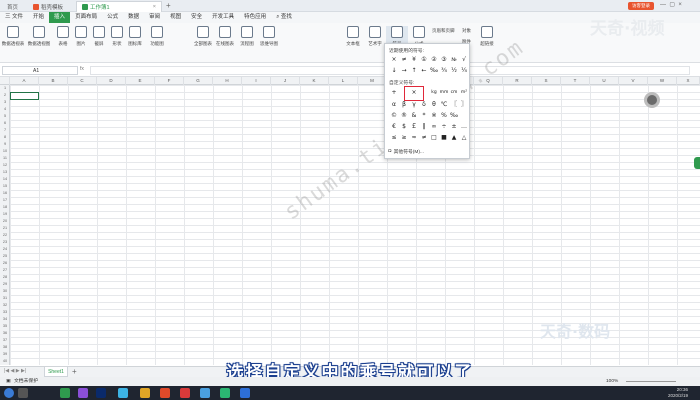 The height and width of the screenshot is (400, 700). Describe the element at coordinates (154, 7) in the screenshot. I see `close-tab-icon: ×` at that location.